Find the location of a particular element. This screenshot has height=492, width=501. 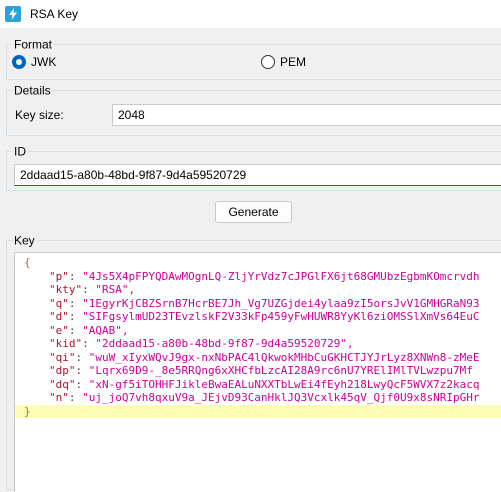

code-line: "e": "AQAB", is located at coordinates (89, 330).